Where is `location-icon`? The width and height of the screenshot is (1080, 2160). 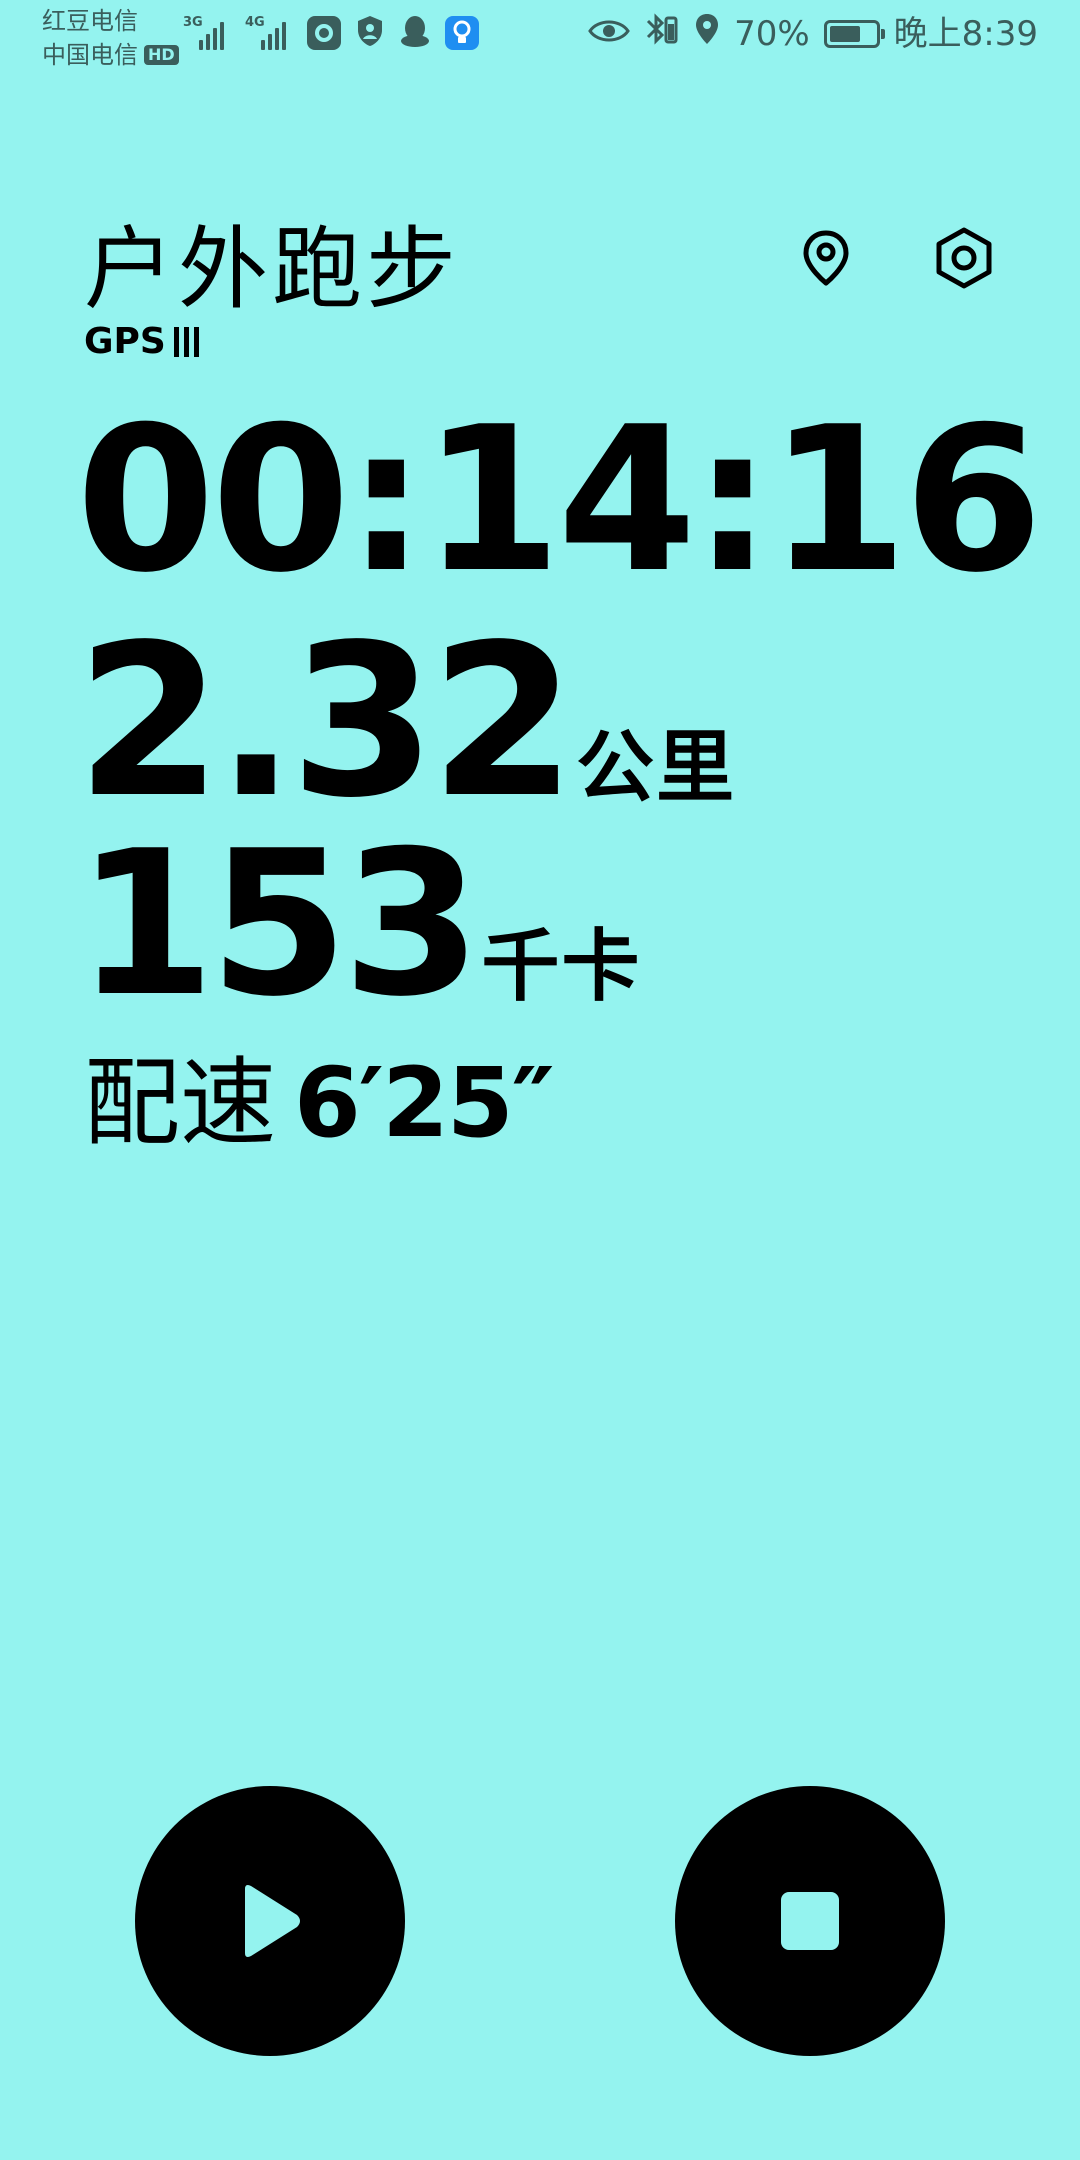
location-icon is located at coordinates (707, 33).